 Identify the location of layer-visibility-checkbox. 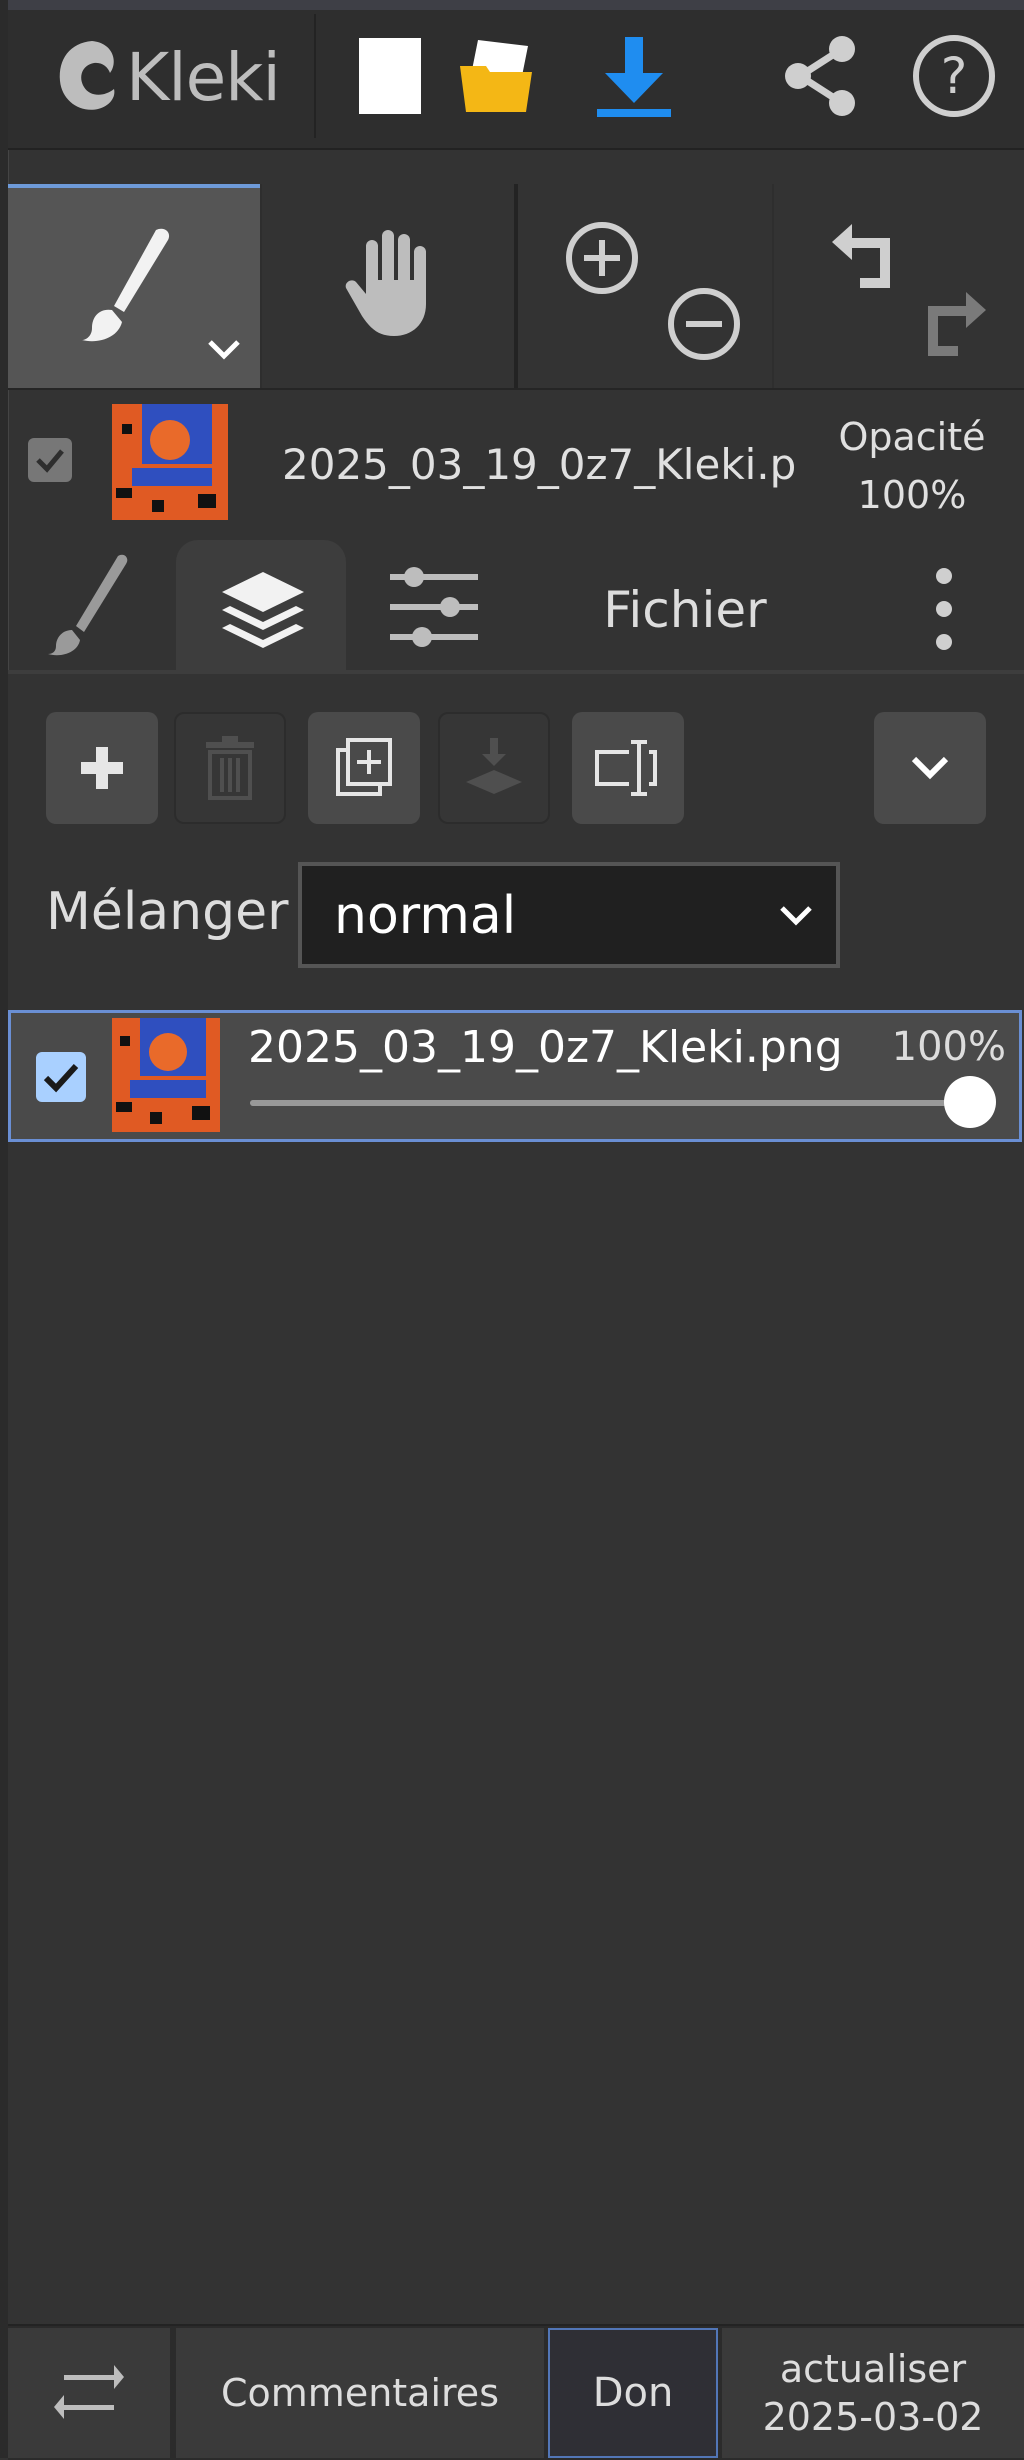
(61, 1077).